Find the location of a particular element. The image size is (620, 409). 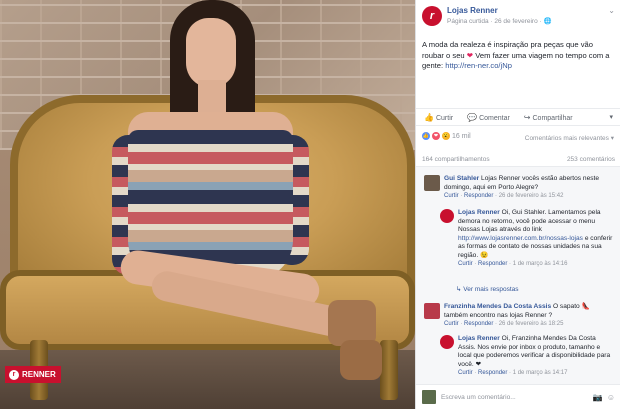

reactions-summary: 👍 ❤ 😮 16 mil is located at coordinates (446, 136).